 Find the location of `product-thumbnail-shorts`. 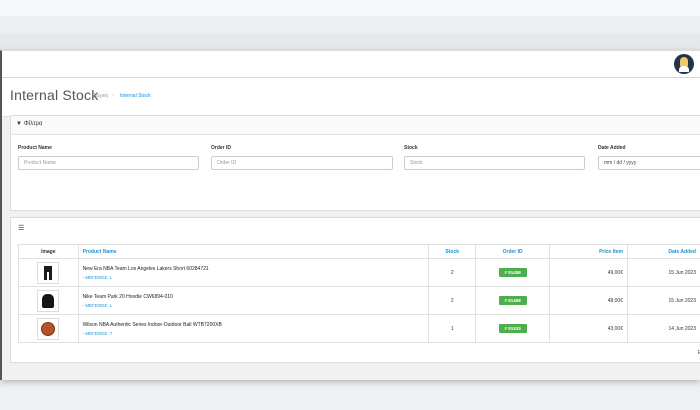

product-thumbnail-shorts is located at coordinates (48, 272).